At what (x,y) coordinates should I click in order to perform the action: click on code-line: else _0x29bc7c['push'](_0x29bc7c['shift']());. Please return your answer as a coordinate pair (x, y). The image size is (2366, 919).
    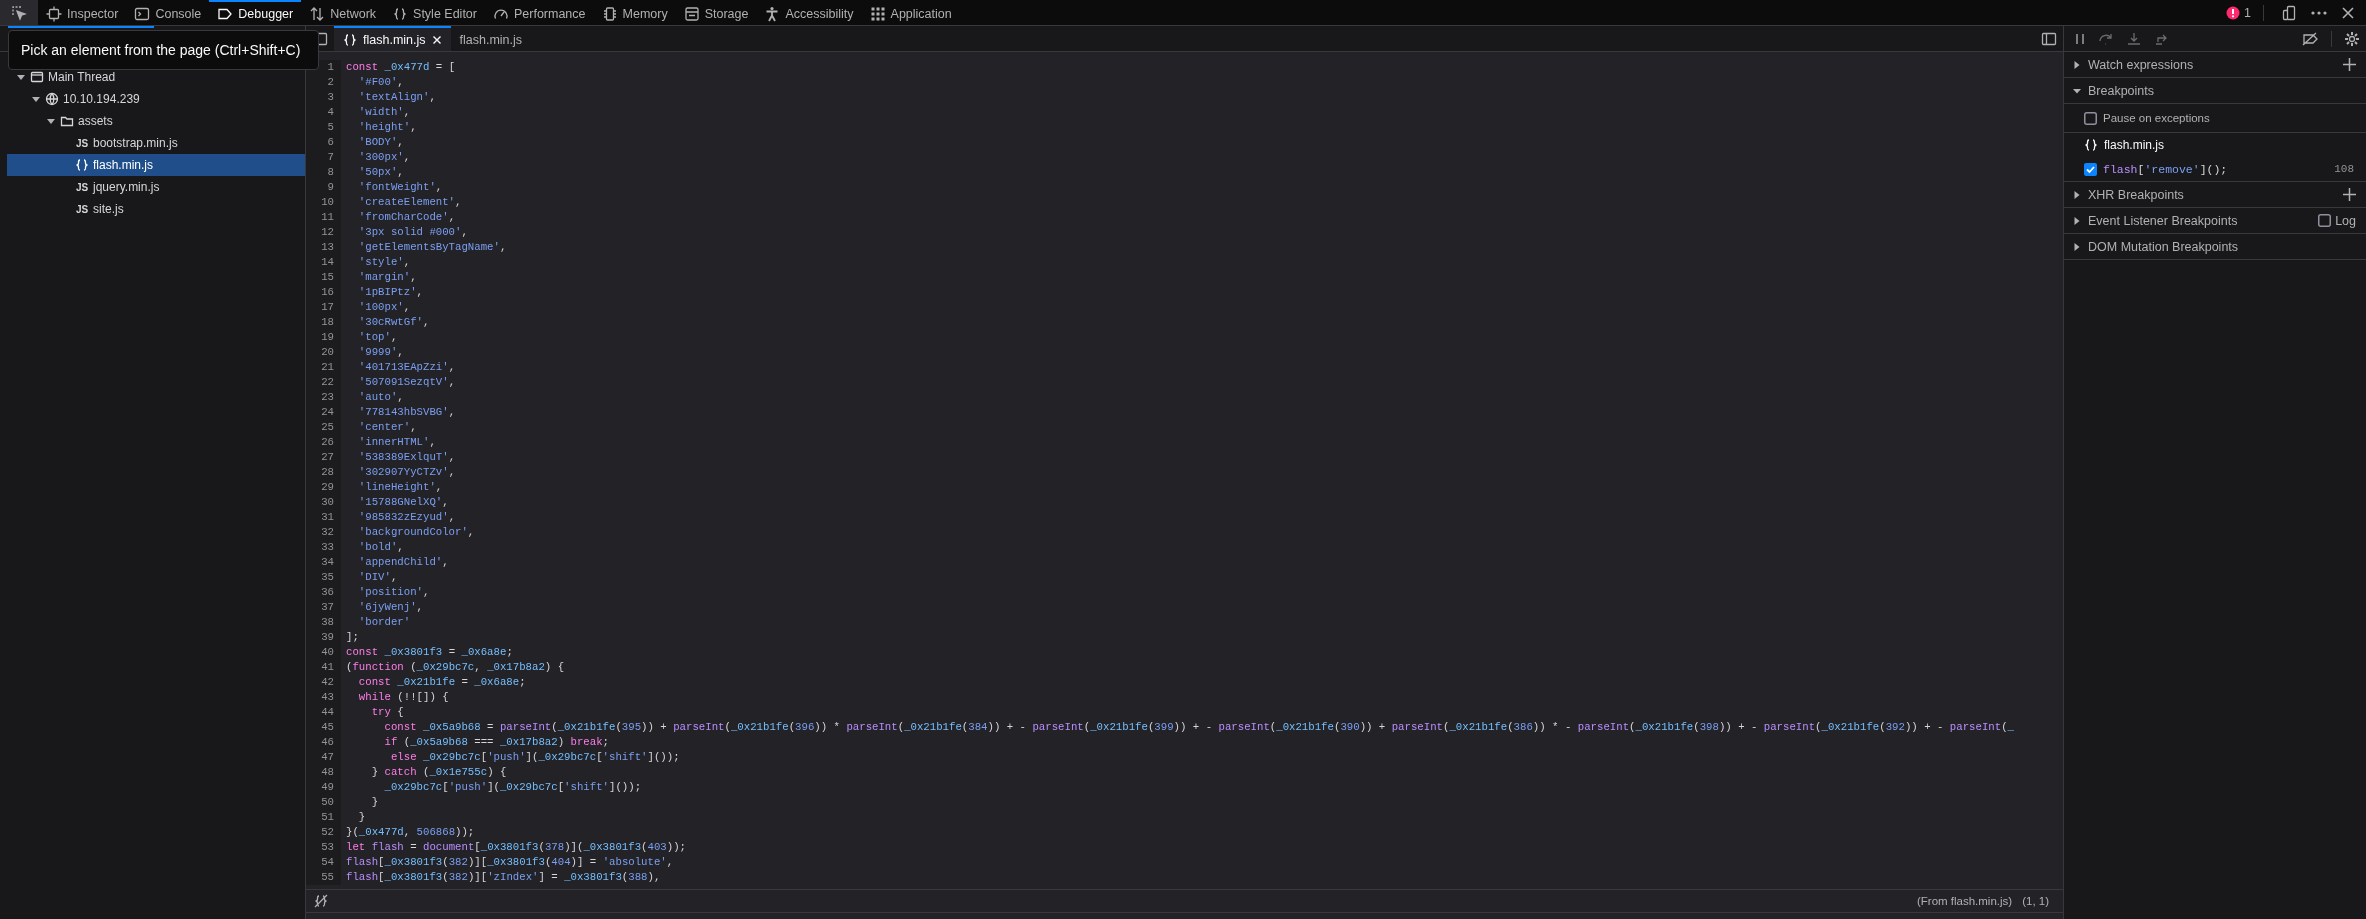
    Looking at the image, I should click on (534, 757).